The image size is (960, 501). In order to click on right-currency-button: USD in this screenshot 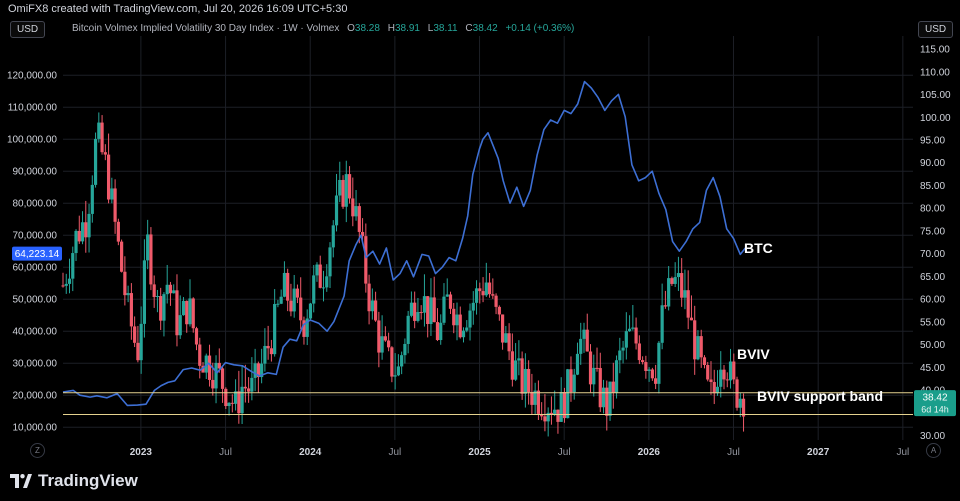, I will do `click(936, 29)`.